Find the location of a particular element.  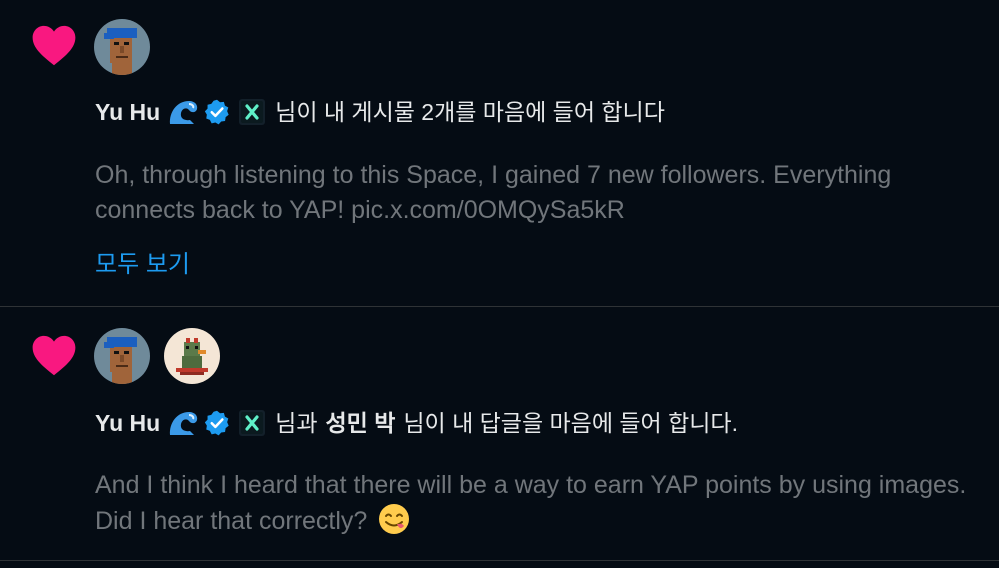

connector-text: 님과 is located at coordinates (296, 423).